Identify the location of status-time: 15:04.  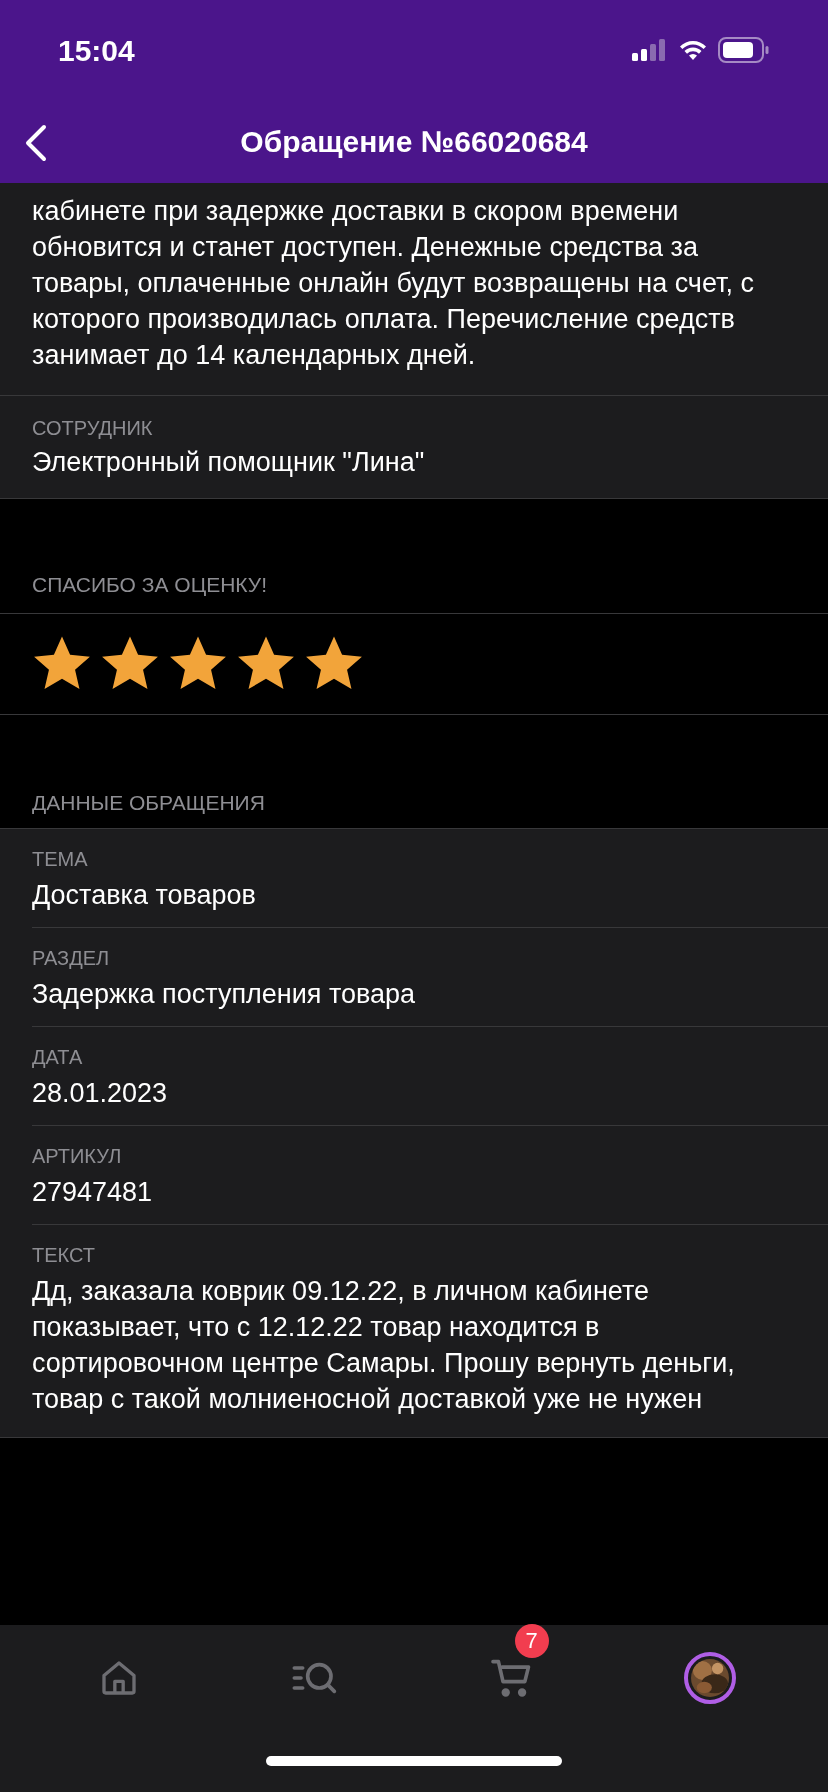
(96, 50).